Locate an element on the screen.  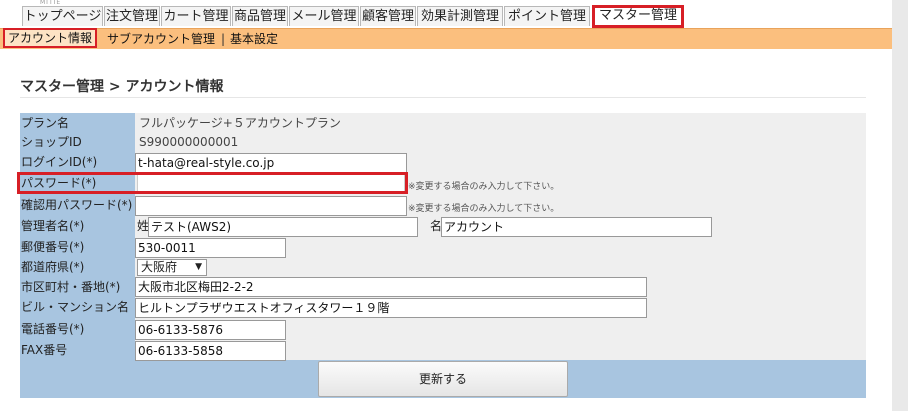
tab-master: マスター管理 is located at coordinates (638, 16).